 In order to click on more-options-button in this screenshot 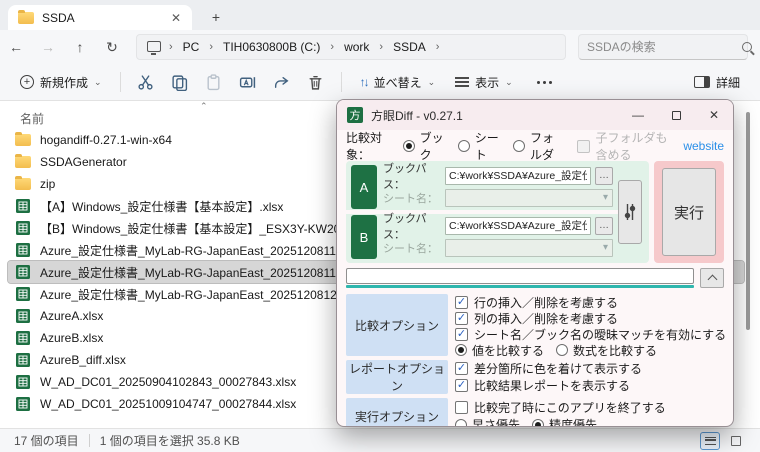, I will do `click(544, 82)`.